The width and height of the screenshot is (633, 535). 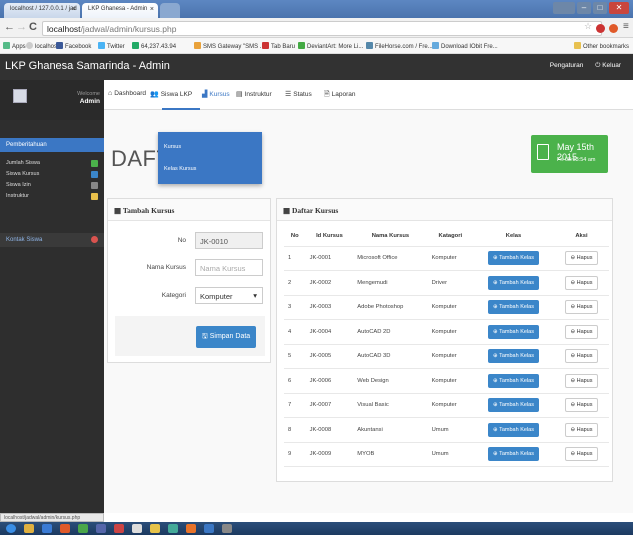 I want to click on calendar-icon, so click(x=543, y=152).